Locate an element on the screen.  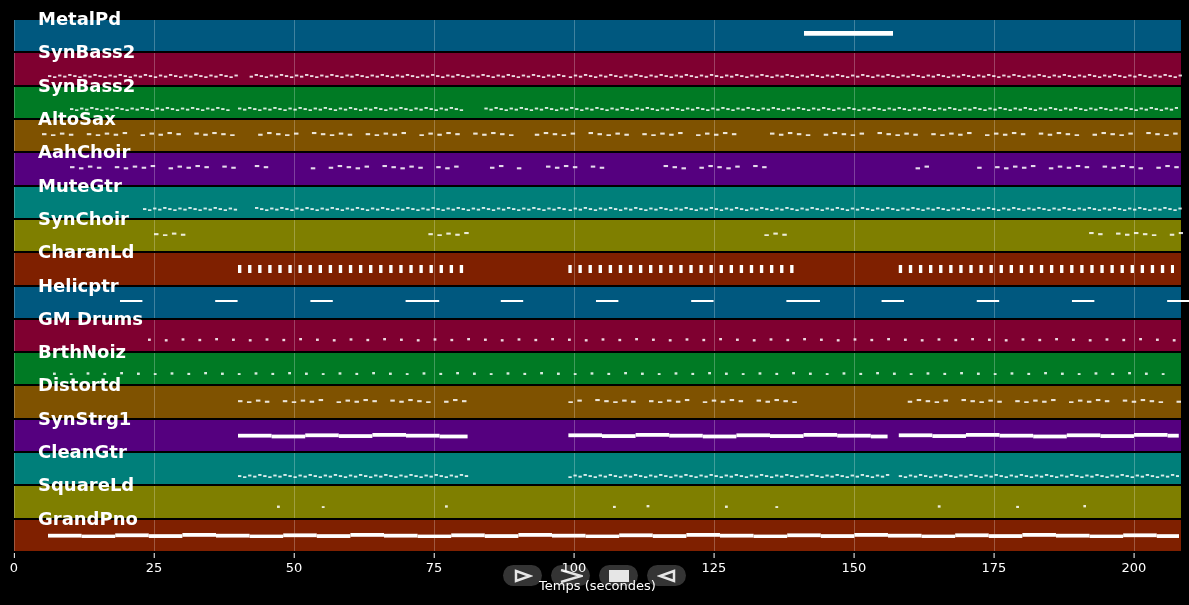
track-label: GrandPno is located at coordinates (88, 518).